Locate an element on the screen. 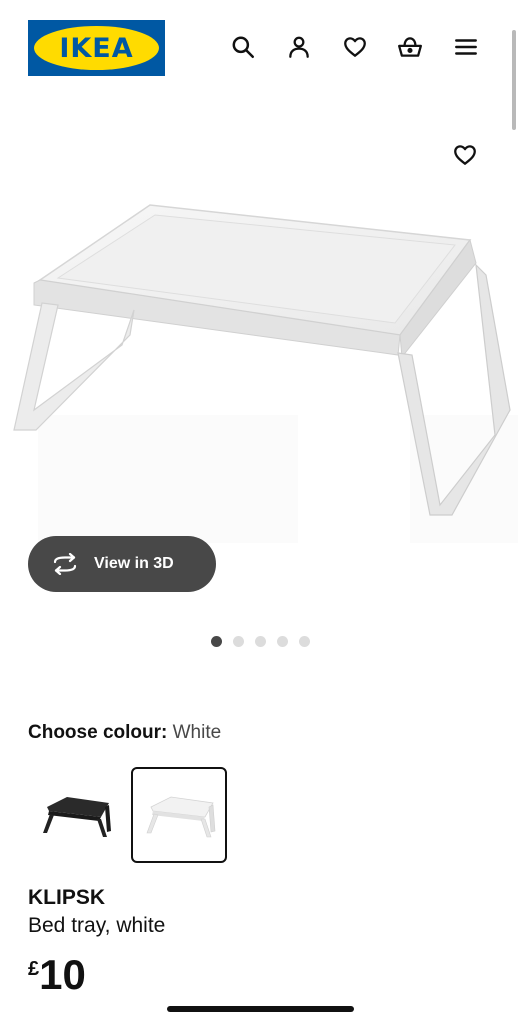  colour-swatch-black is located at coordinates (75, 815).